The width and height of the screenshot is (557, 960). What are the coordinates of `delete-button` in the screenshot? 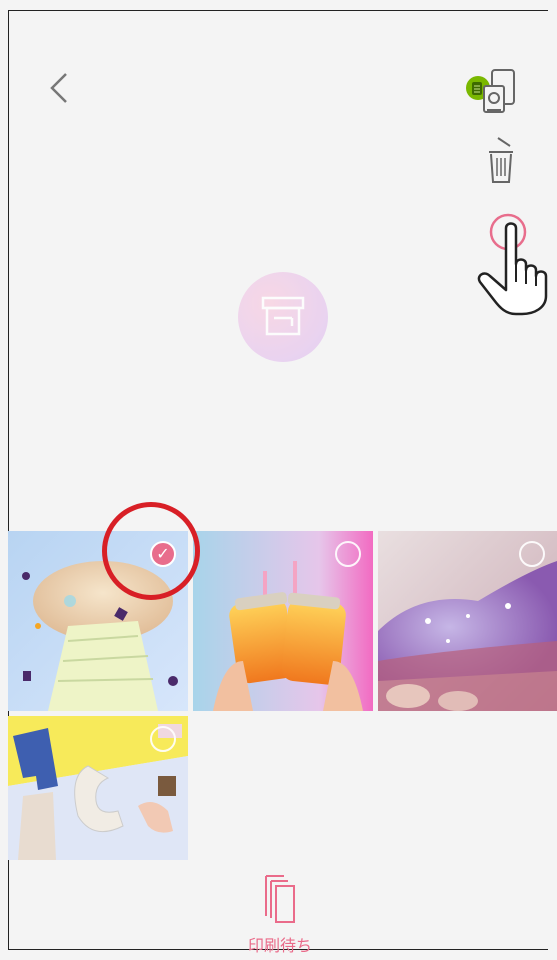 It's located at (501, 162).